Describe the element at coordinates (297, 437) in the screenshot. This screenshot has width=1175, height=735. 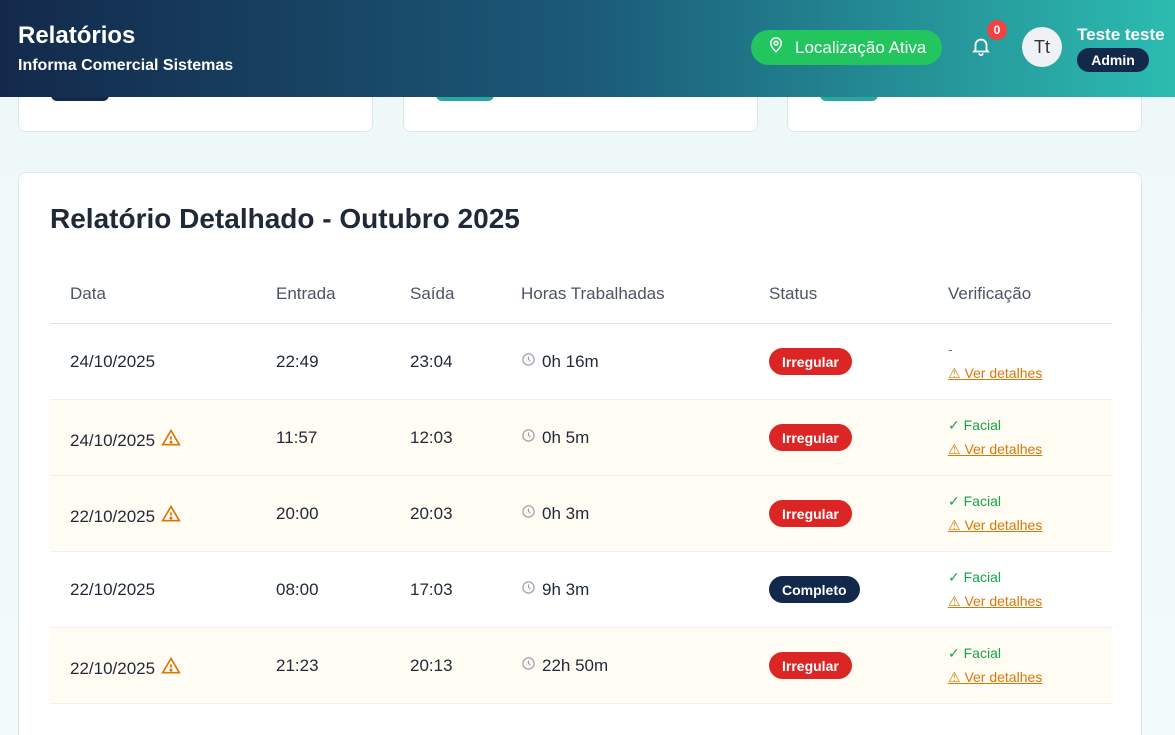
I see `entry-time: 11:57` at that location.